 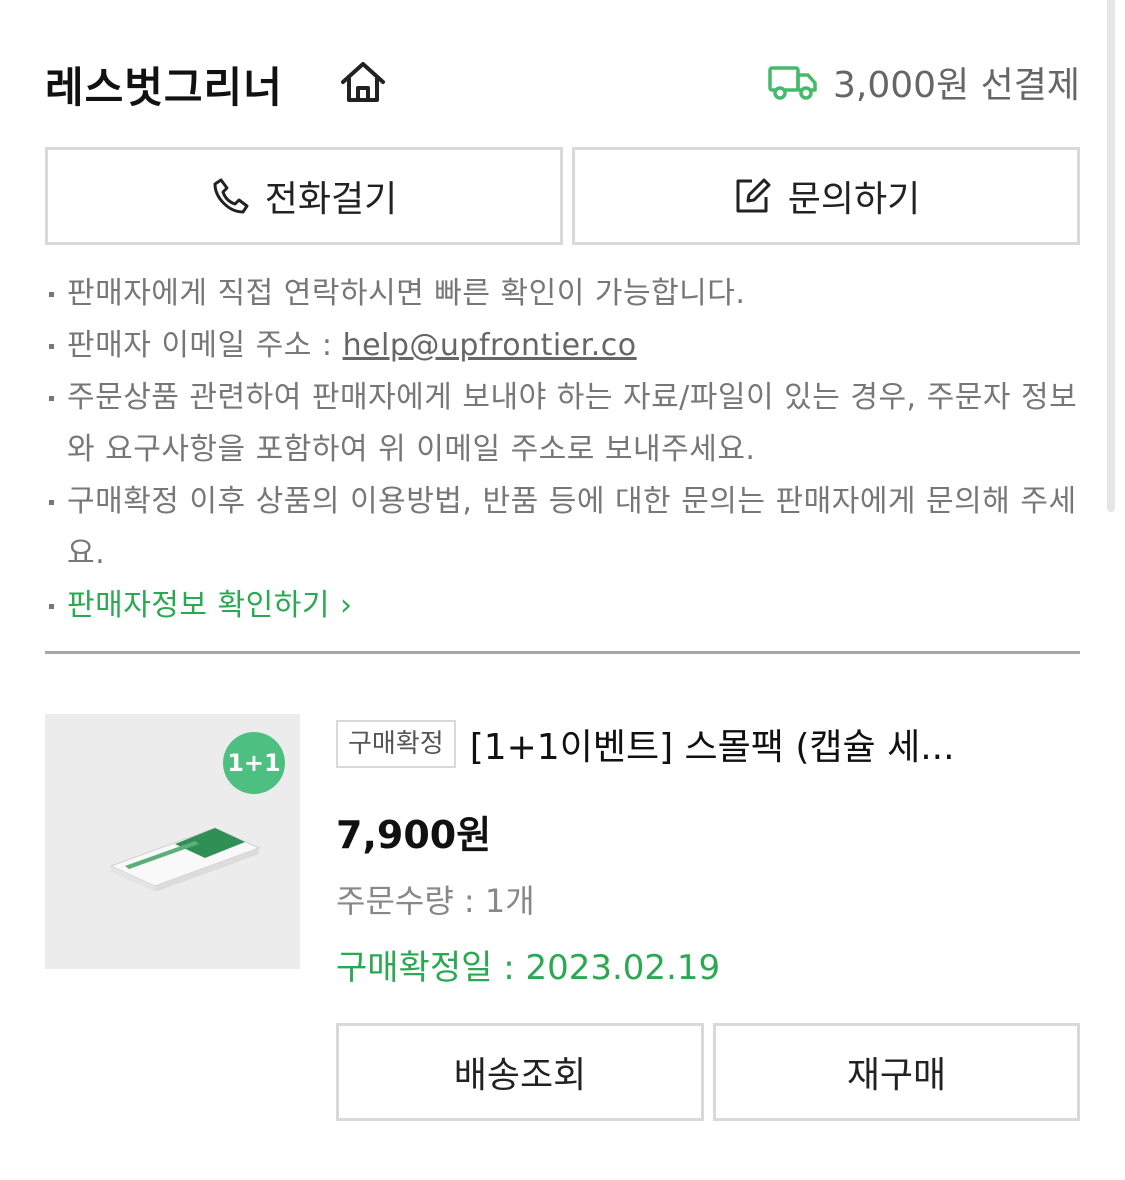 What do you see at coordinates (528, 968) in the screenshot?
I see `purchase-confirmed-date: 구매확정일 : 2023.02.19` at bounding box center [528, 968].